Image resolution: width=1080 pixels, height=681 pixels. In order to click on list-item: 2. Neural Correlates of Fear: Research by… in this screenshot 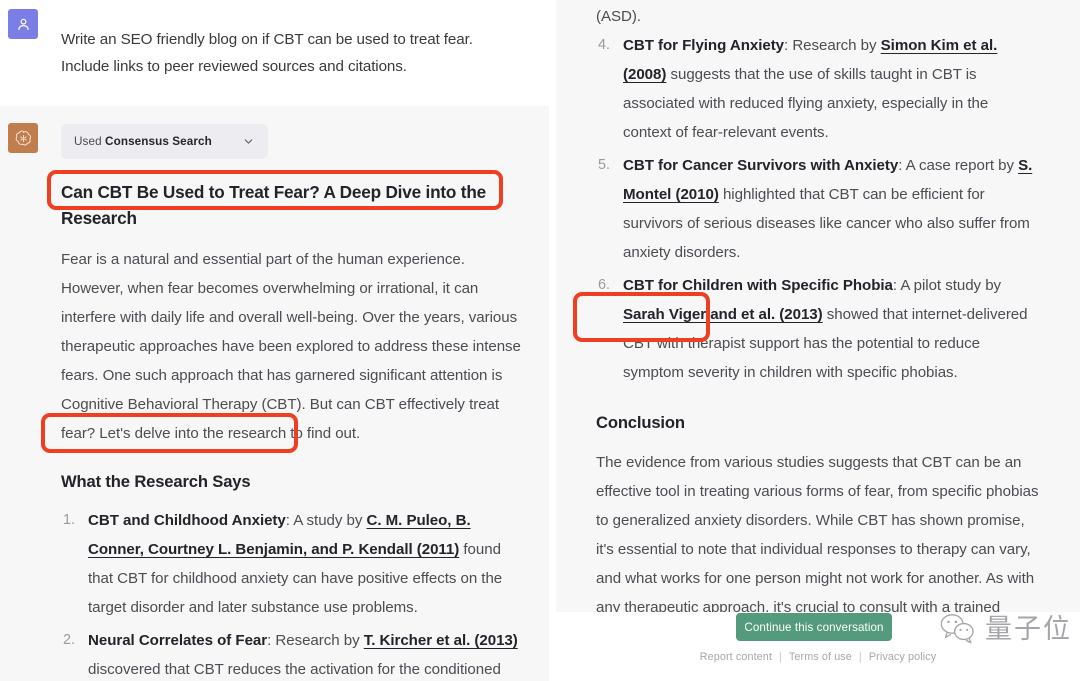, I will do `click(292, 653)`.